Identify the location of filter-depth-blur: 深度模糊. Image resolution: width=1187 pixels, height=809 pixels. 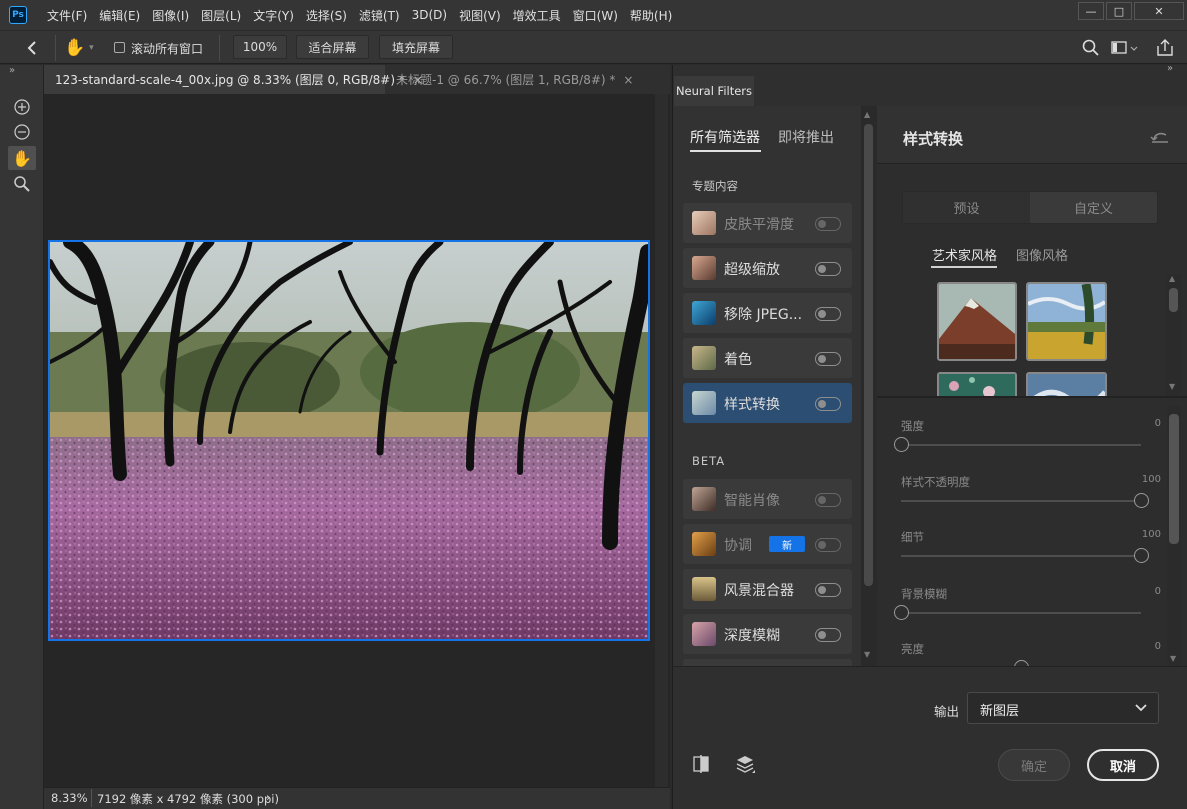
(767, 634).